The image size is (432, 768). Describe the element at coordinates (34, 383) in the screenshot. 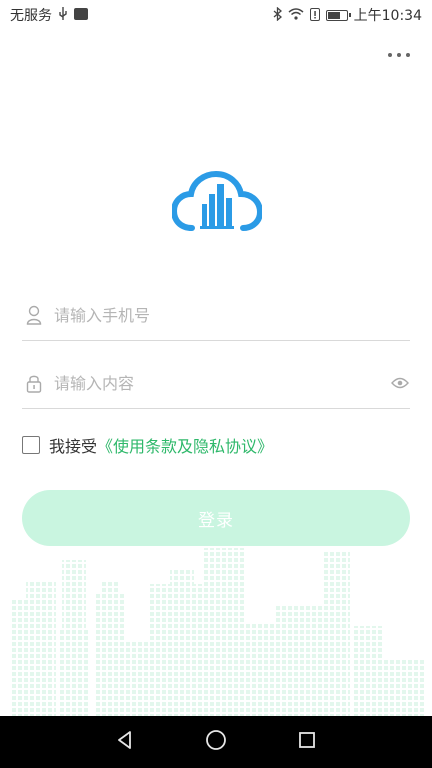

I see `lock-icon` at that location.